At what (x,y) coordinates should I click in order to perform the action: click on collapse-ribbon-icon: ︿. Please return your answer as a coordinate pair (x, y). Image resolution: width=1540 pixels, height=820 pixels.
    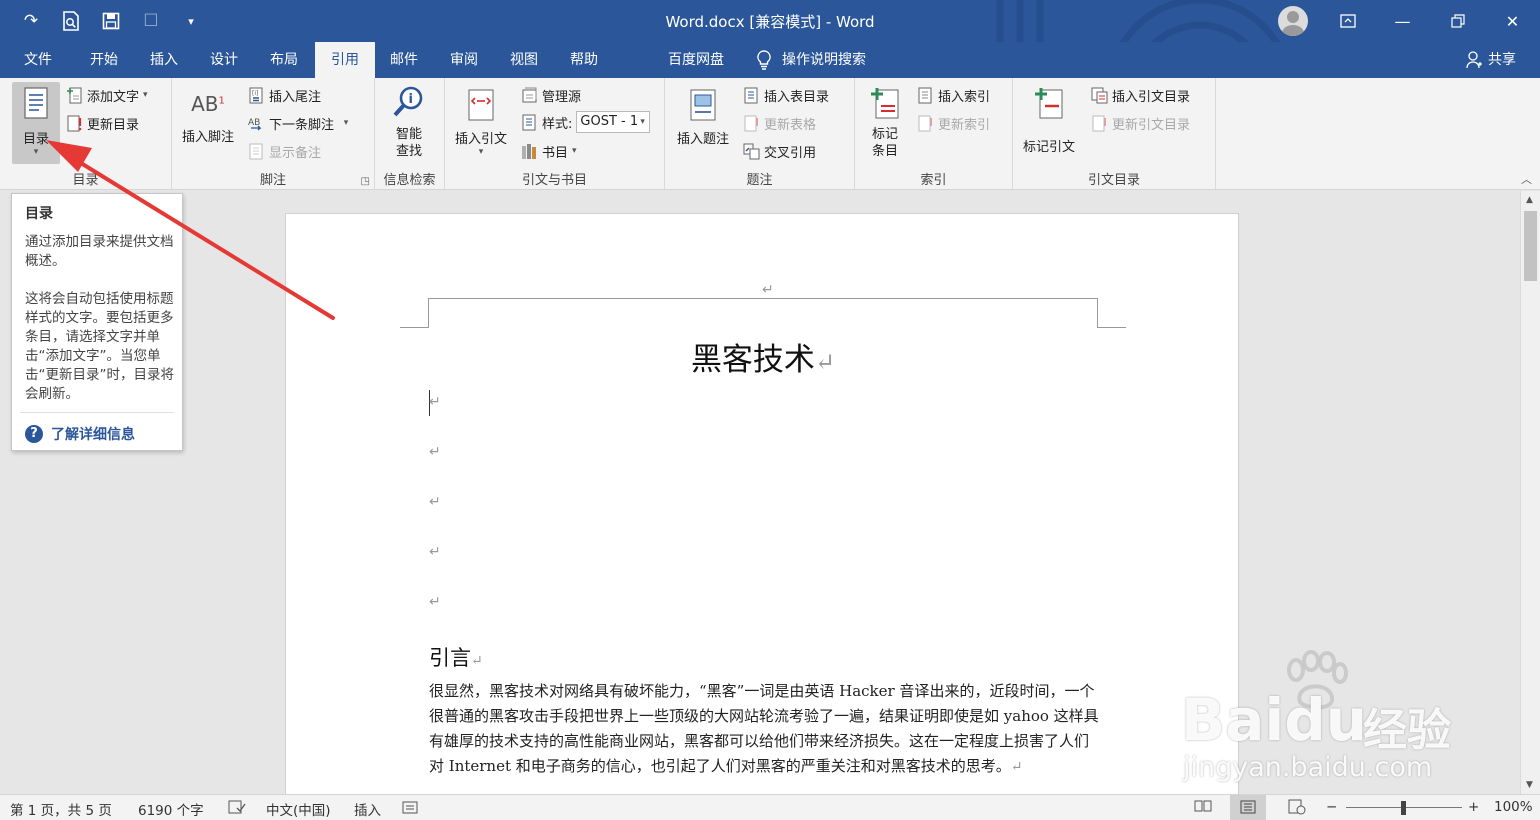
    Looking at the image, I should click on (1526, 179).